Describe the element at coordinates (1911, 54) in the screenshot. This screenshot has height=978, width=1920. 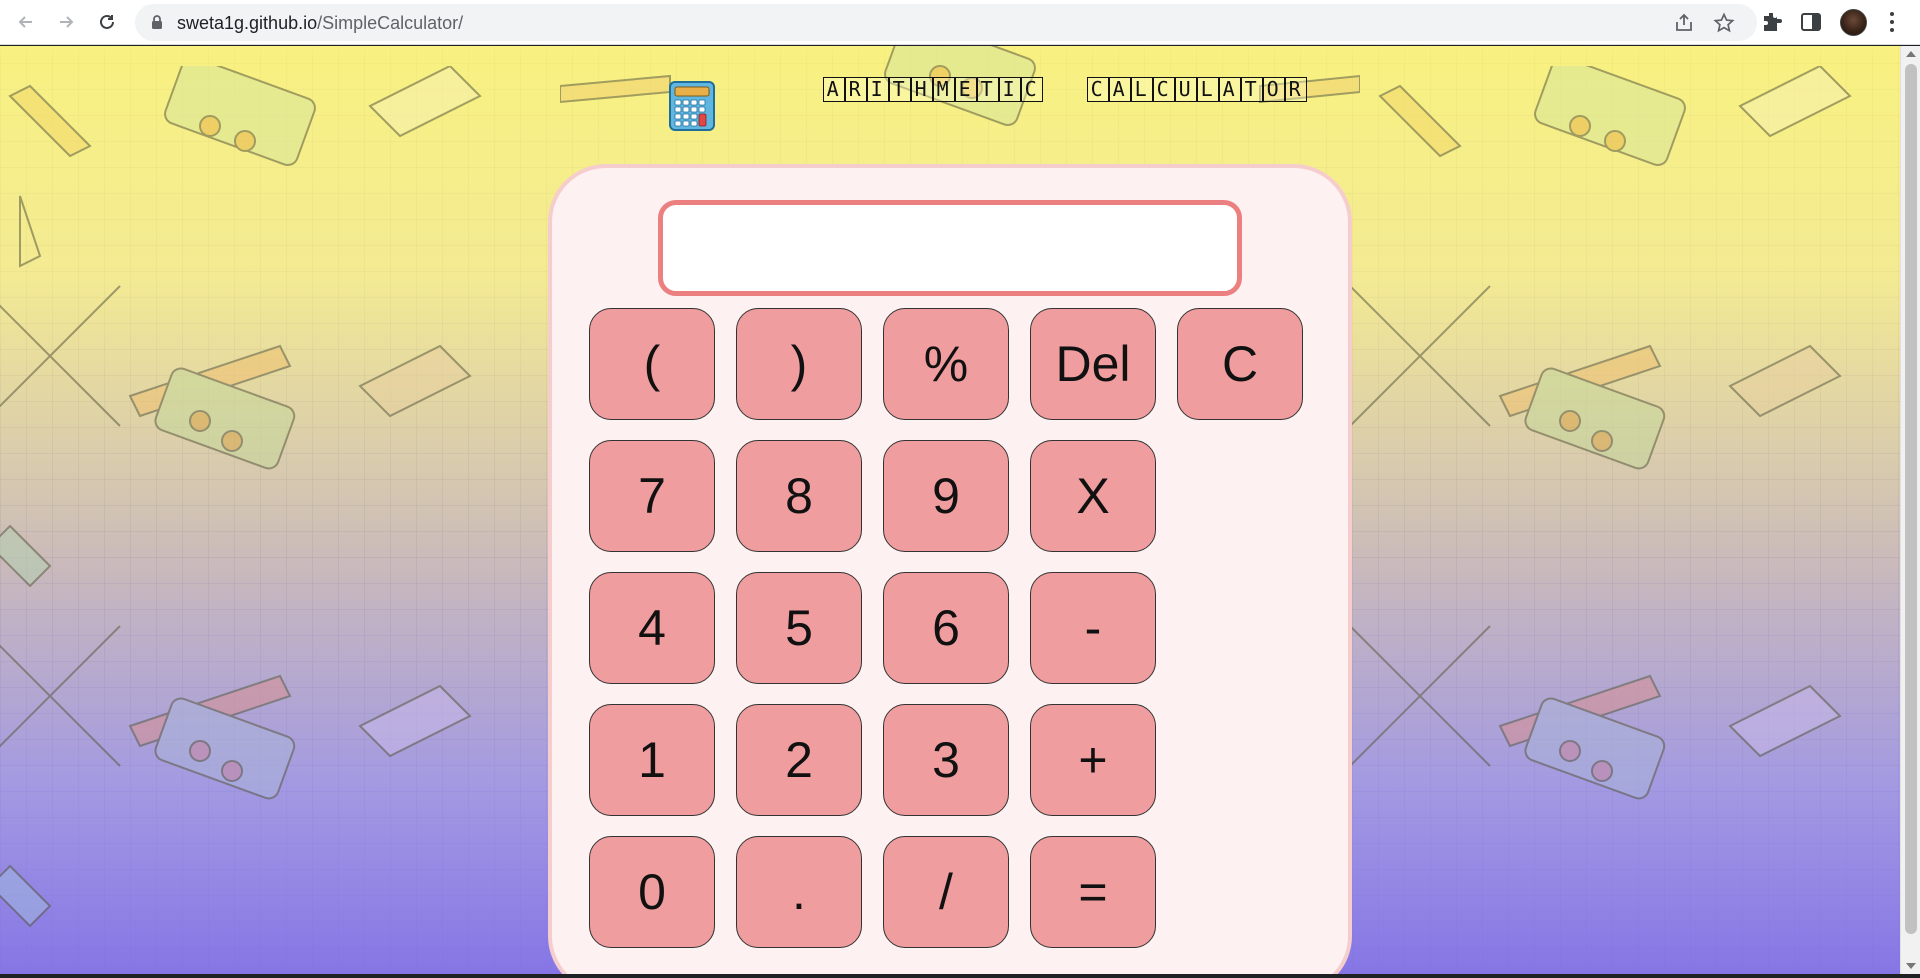
I see `scroll-up-icon` at that location.